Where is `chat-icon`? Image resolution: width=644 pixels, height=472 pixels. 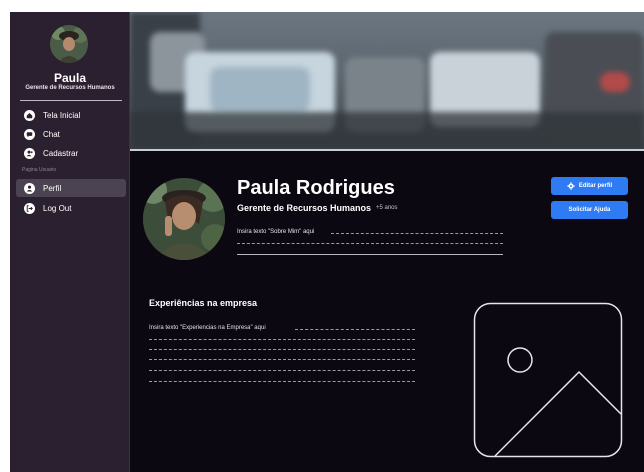 chat-icon is located at coordinates (29, 134).